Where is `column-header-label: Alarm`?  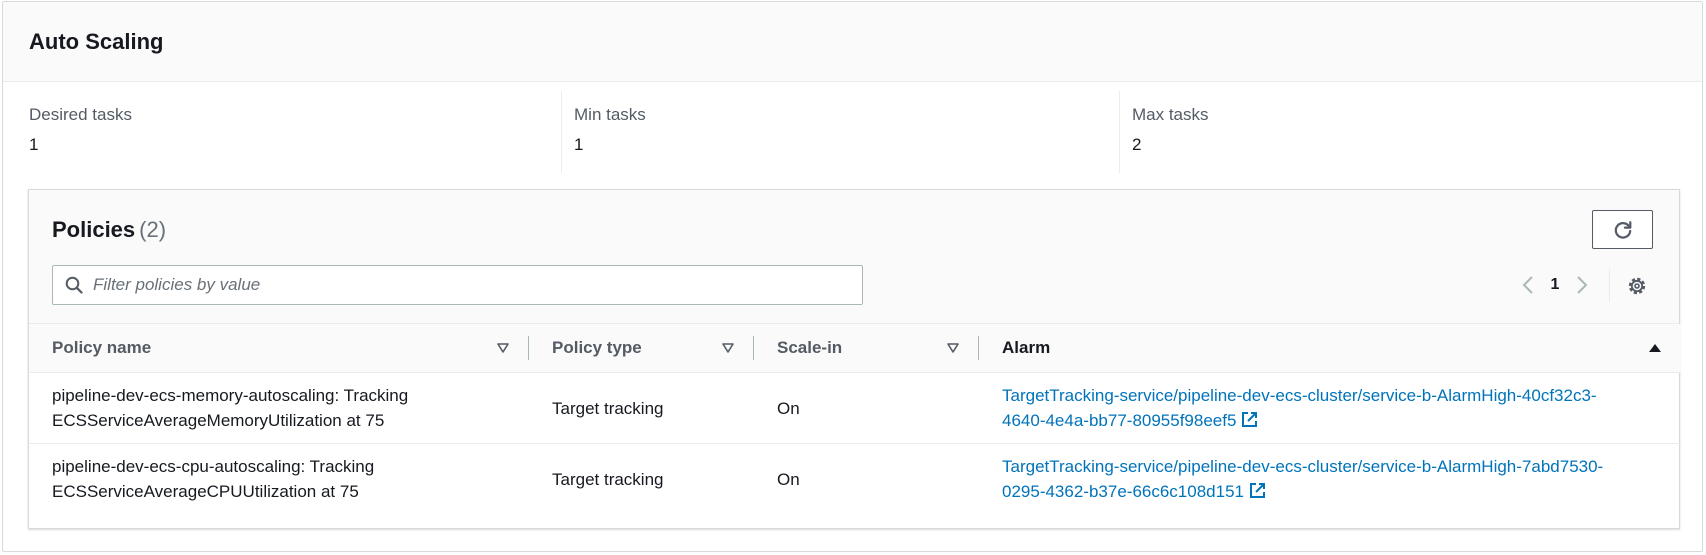
column-header-label: Alarm is located at coordinates (1026, 347).